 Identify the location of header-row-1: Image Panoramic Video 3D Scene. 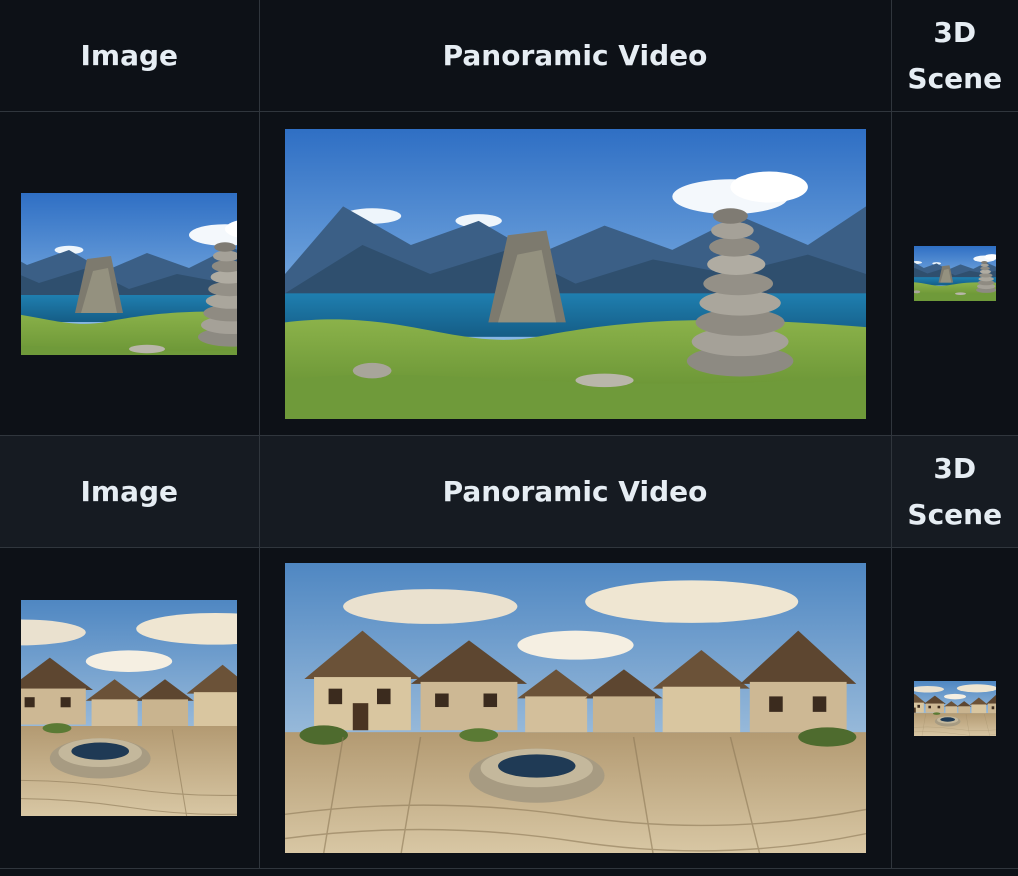
(509, 56).